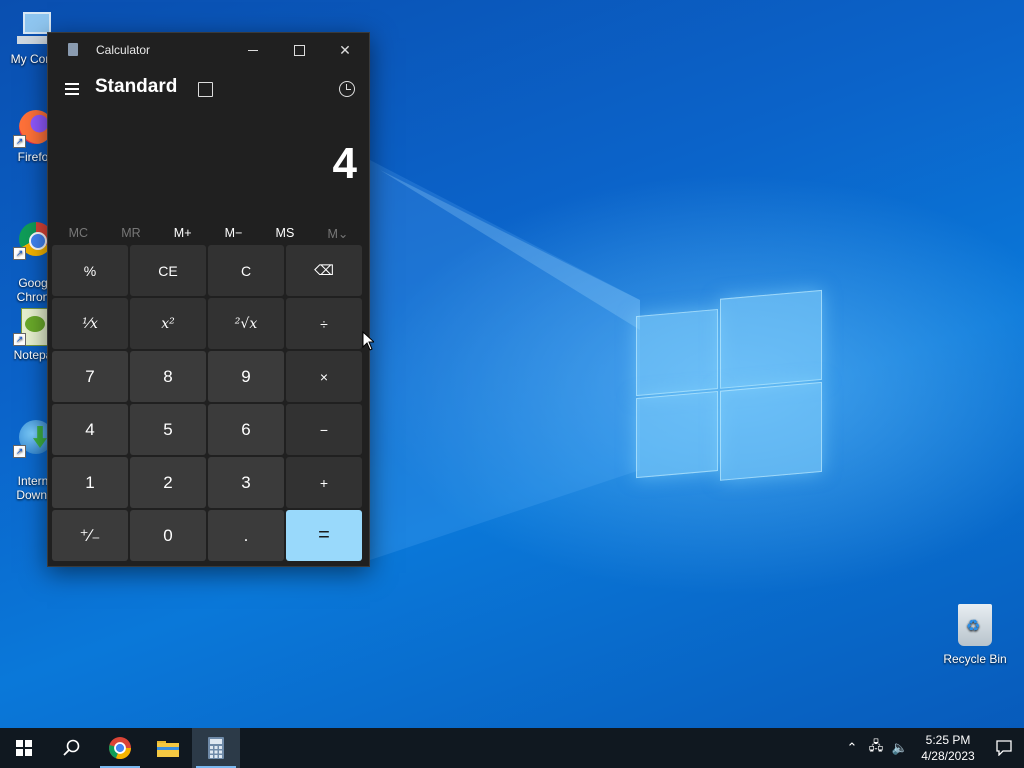  I want to click on taskbar-file-explorer-button, so click(168, 748).